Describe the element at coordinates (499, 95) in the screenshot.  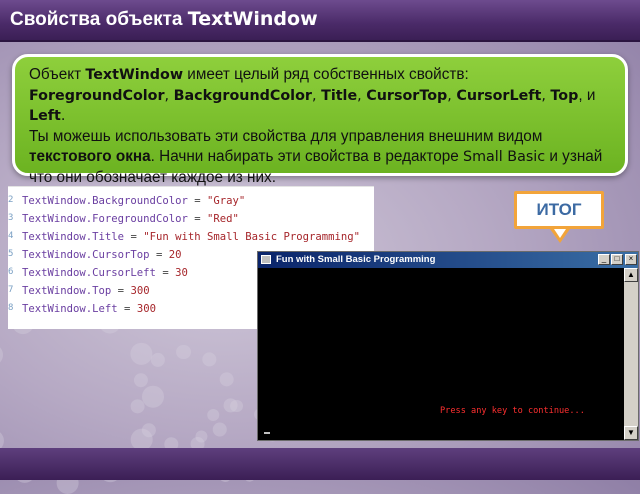
I see `property-name: CursorLeft` at that location.